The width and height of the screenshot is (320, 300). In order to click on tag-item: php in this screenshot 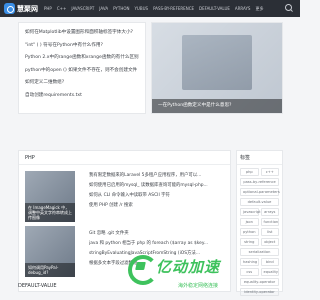, I will do `click(249, 172)`.